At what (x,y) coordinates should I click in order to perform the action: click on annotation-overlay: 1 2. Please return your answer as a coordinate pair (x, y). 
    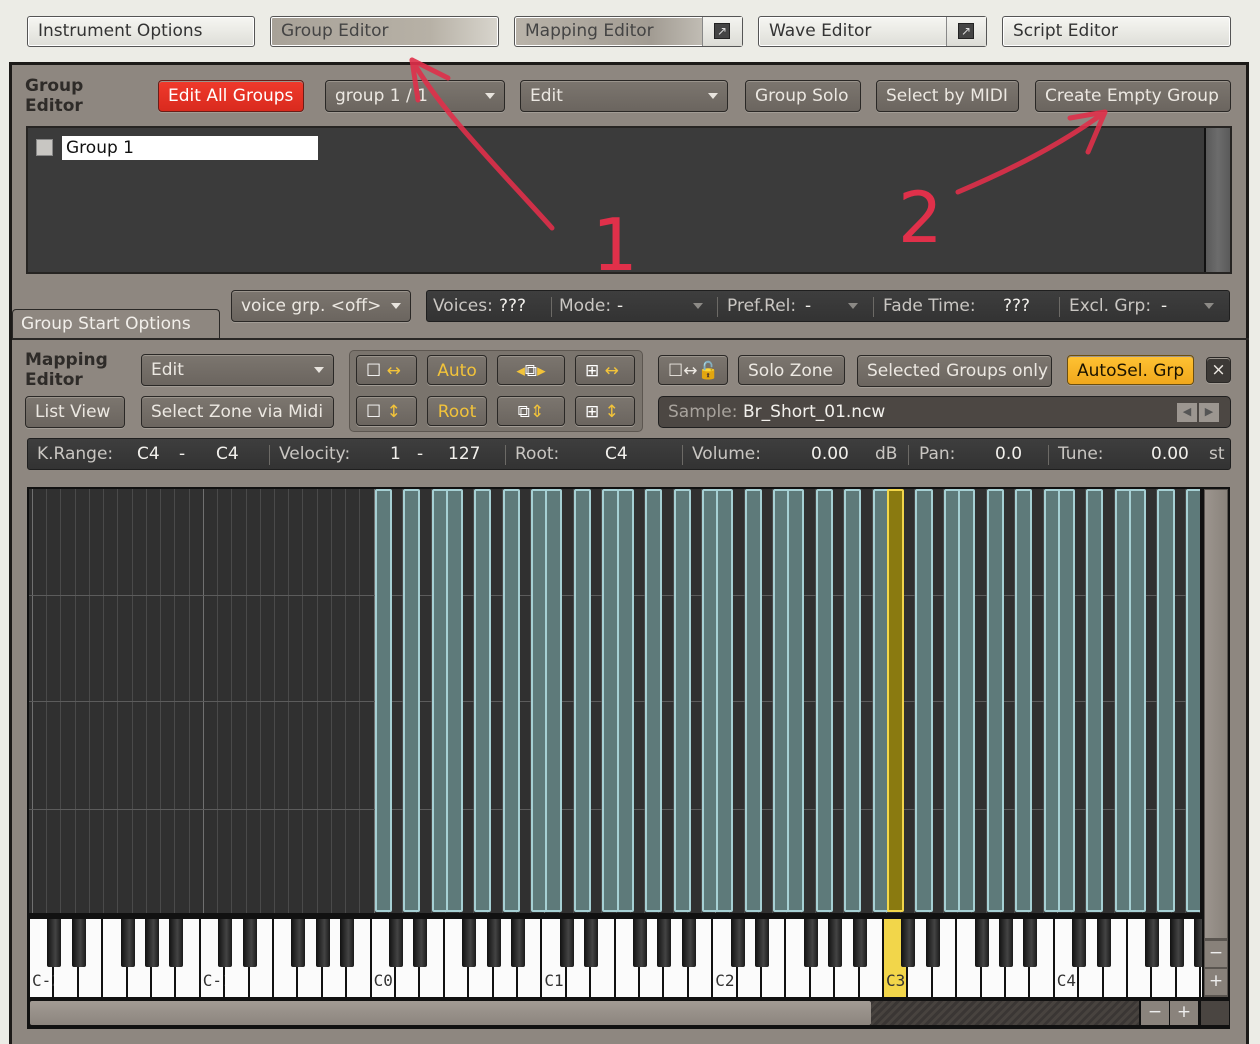
    Looking at the image, I should click on (758, 172).